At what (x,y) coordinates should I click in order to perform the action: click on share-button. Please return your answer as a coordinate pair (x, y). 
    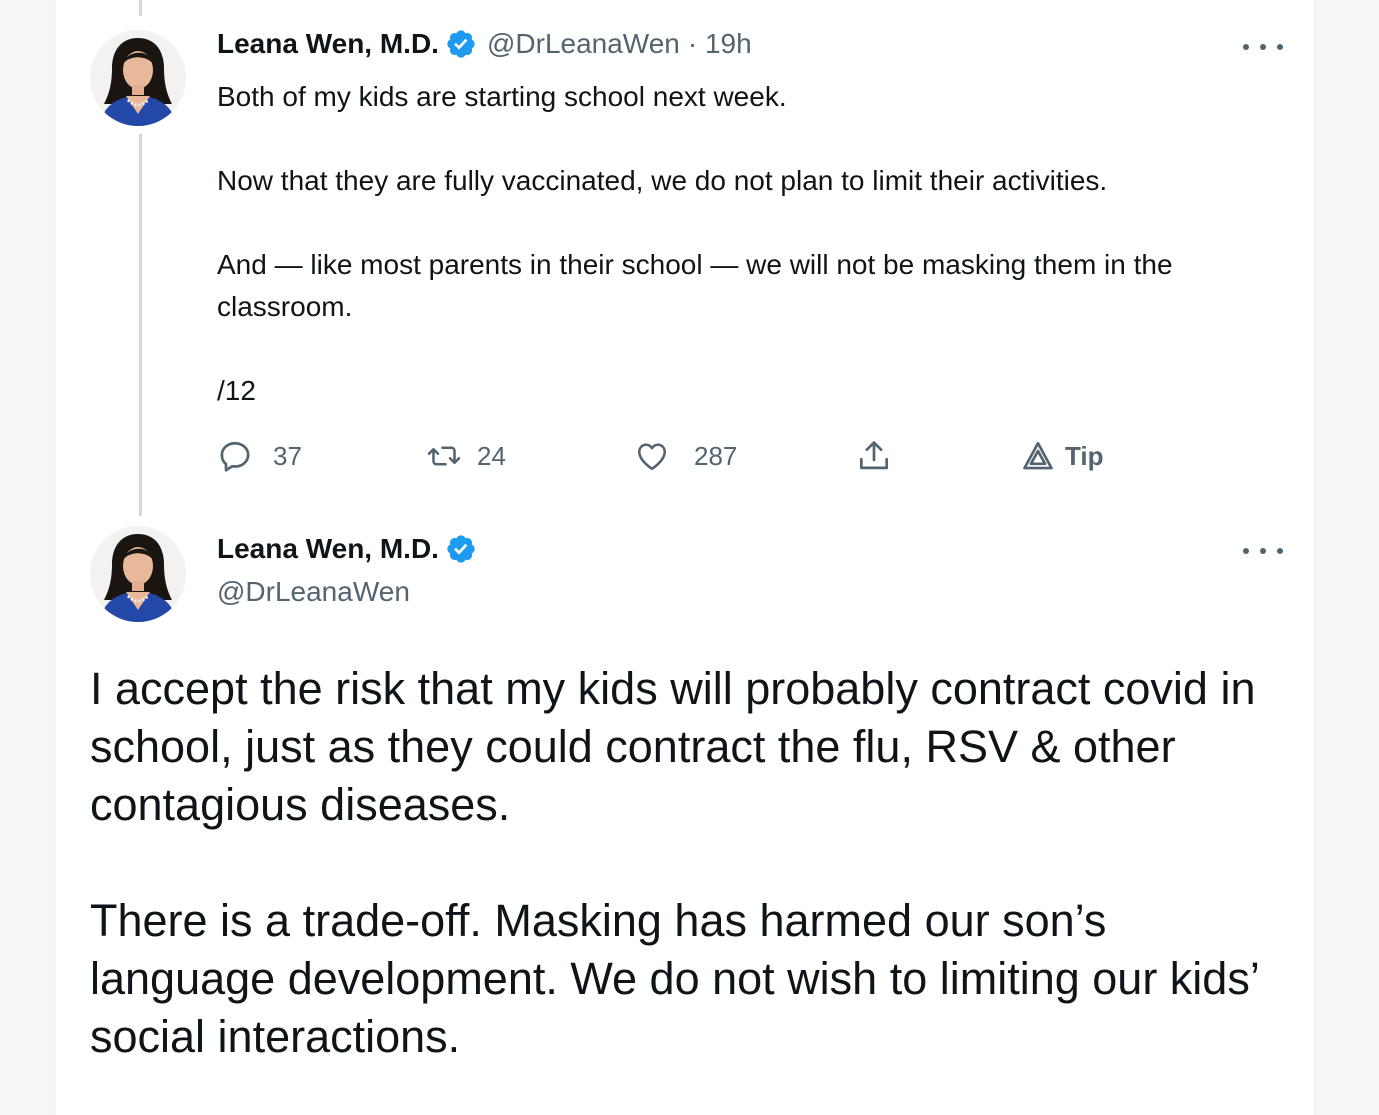
    Looking at the image, I should click on (874, 456).